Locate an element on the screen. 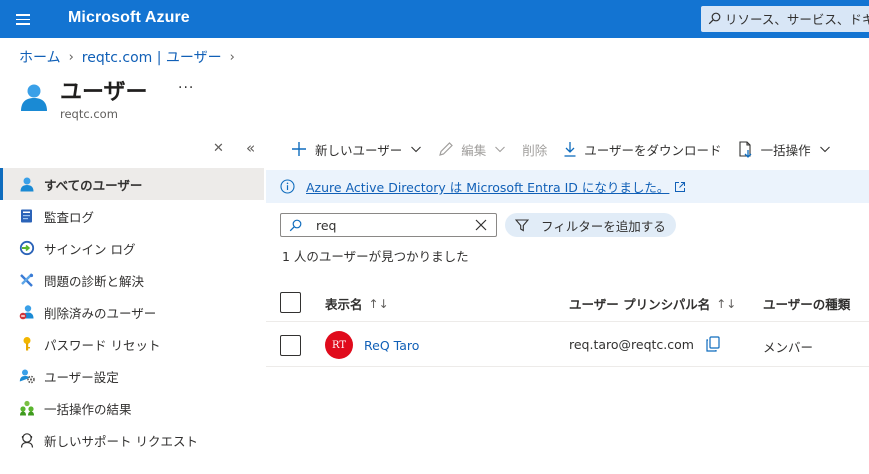 The width and height of the screenshot is (869, 474). table-header: 表示名 ↑↓ ユーザー プリンシパル名 ↑↓ ユーザーの種類 is located at coordinates (567, 303).